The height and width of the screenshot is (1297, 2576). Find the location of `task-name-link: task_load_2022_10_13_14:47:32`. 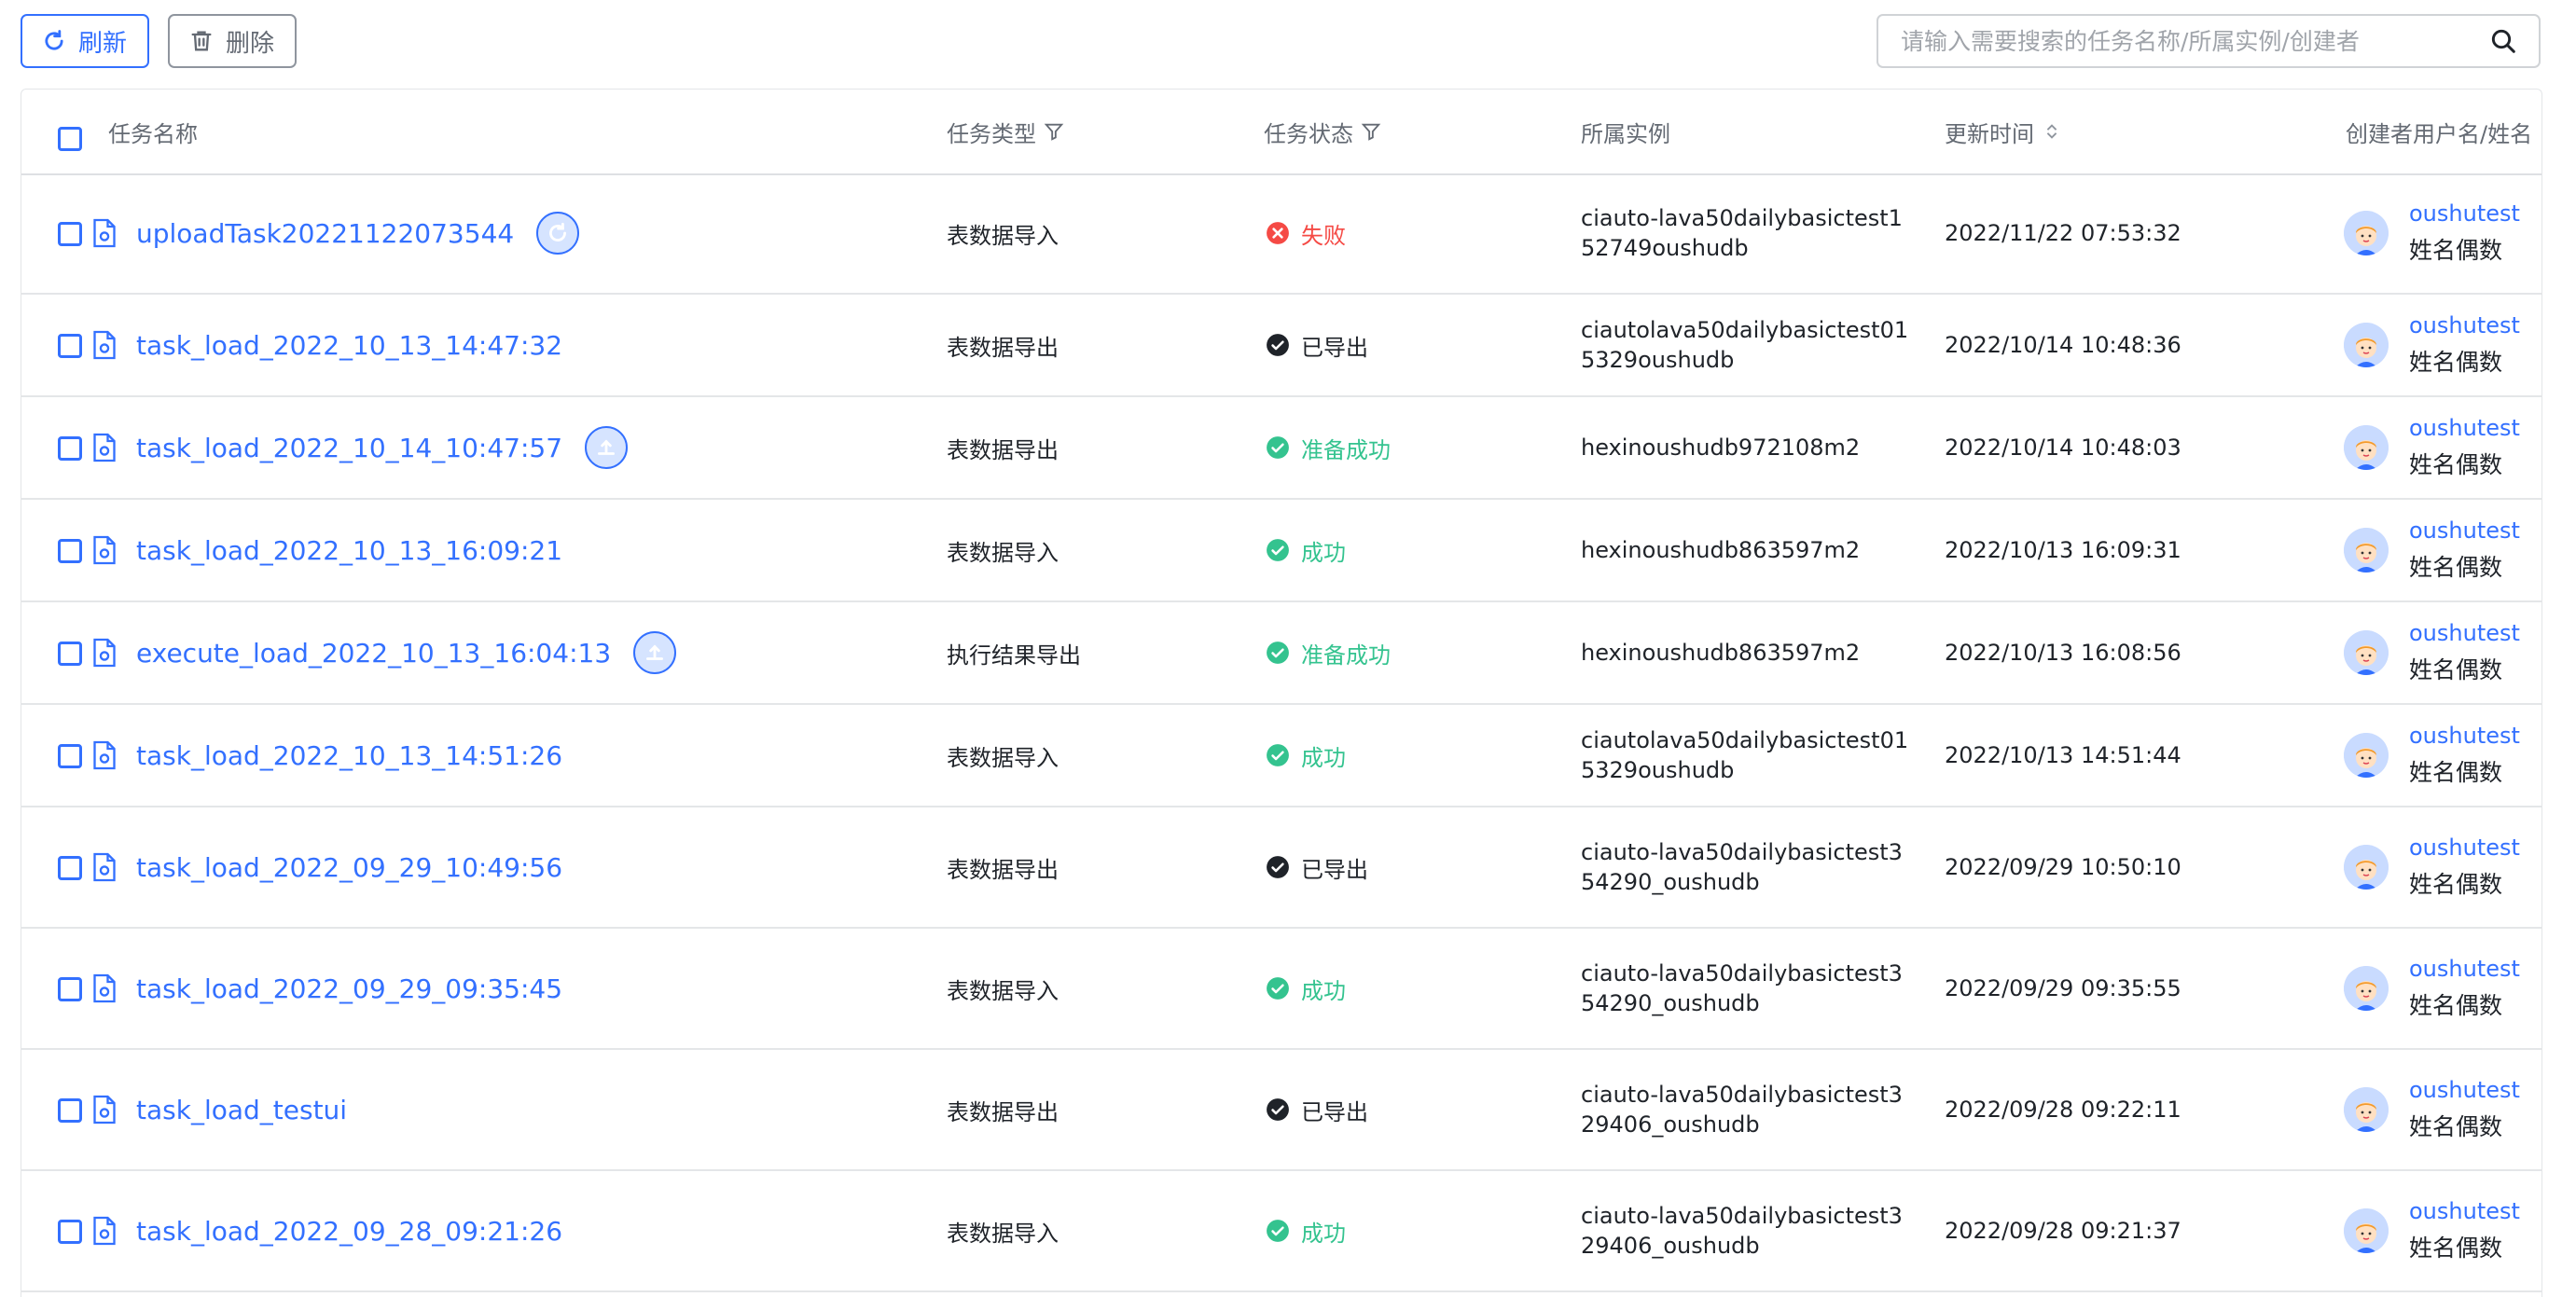

task-name-link: task_load_2022_10_13_14:47:32 is located at coordinates (349, 345).